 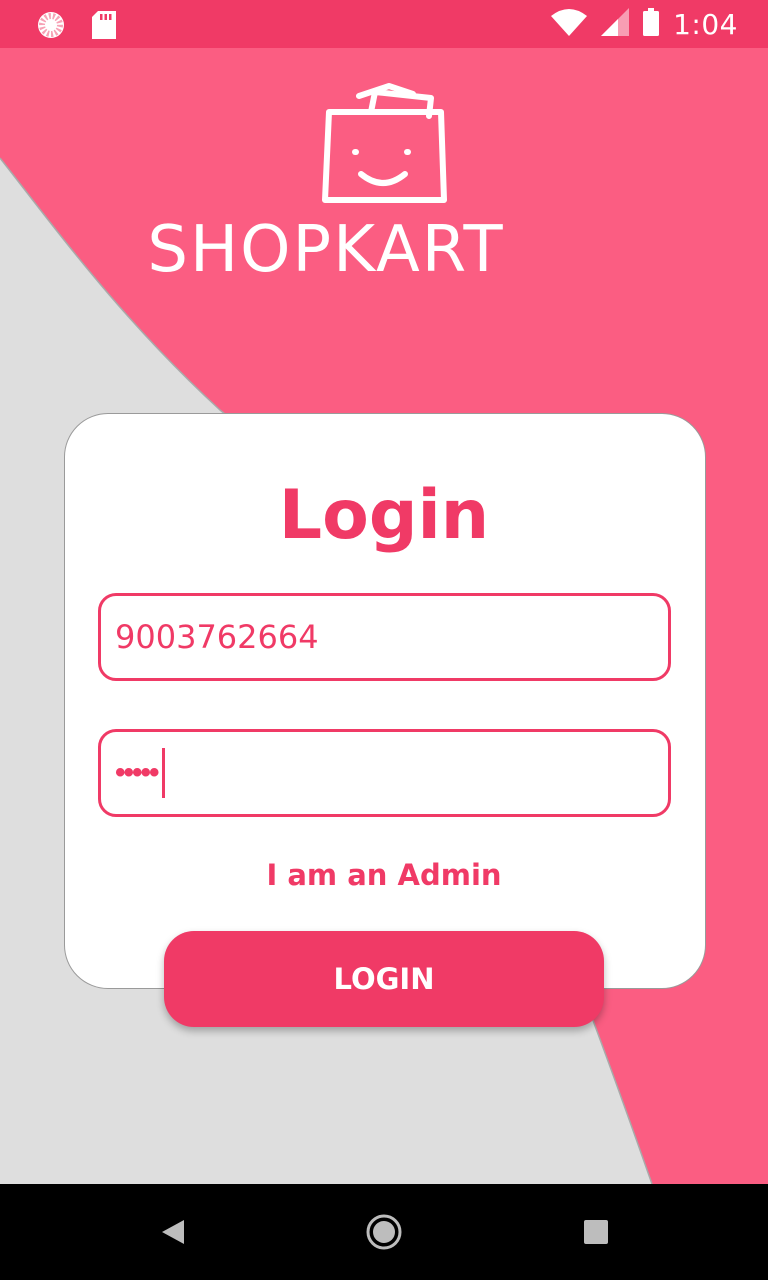 I want to click on signal-icon, so click(x=615, y=24).